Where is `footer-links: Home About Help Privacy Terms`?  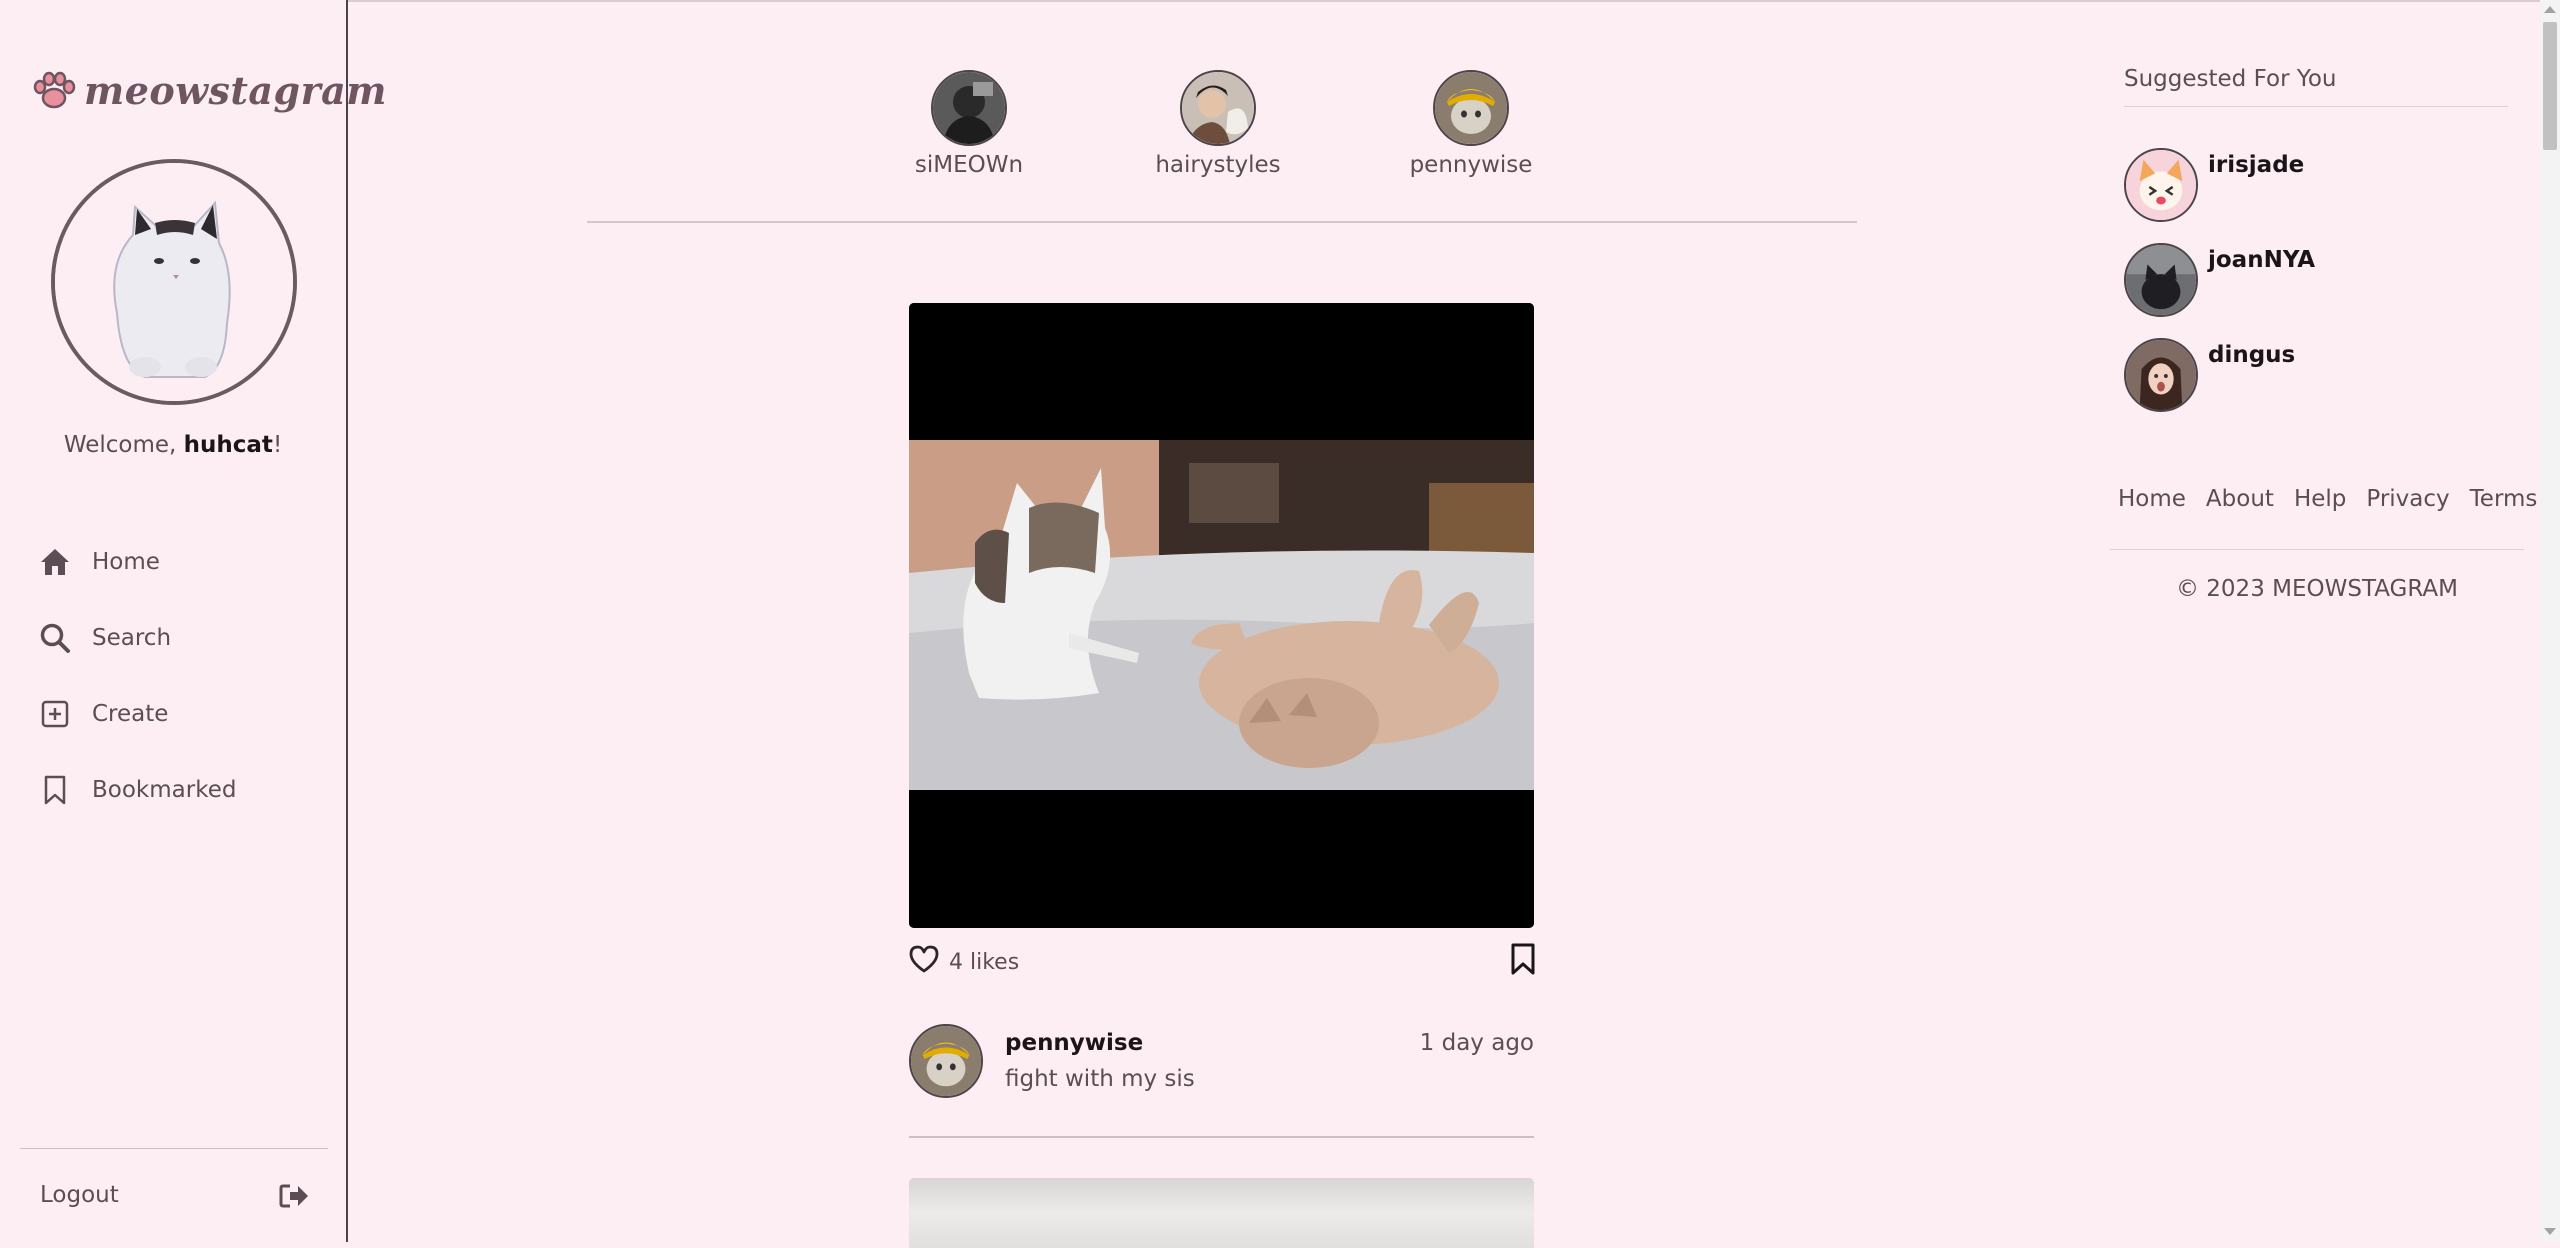 footer-links: Home About Help Privacy Terms is located at coordinates (2337, 499).